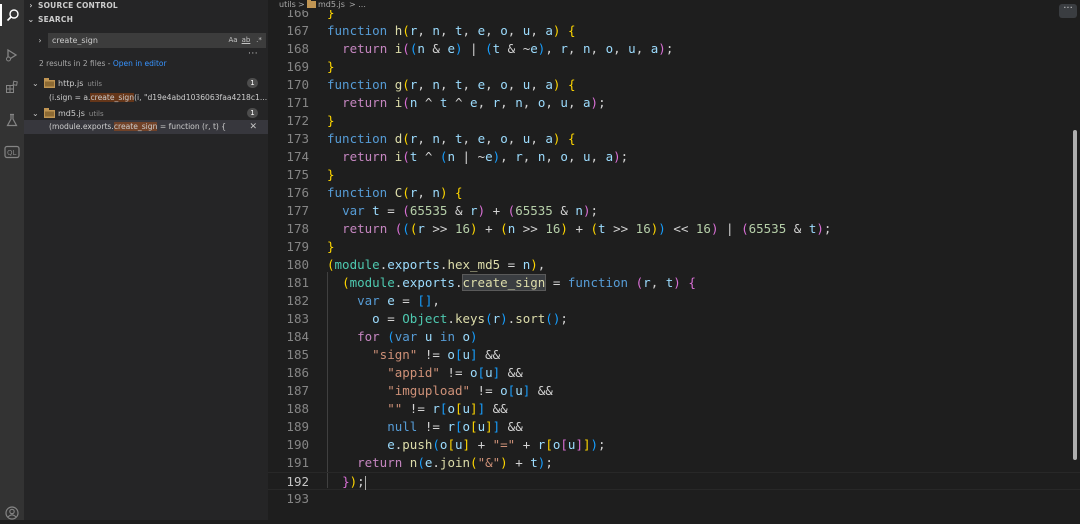 The width and height of the screenshot is (1080, 524). What do you see at coordinates (81, 126) in the screenshot?
I see `match-before: (module.exports.` at bounding box center [81, 126].